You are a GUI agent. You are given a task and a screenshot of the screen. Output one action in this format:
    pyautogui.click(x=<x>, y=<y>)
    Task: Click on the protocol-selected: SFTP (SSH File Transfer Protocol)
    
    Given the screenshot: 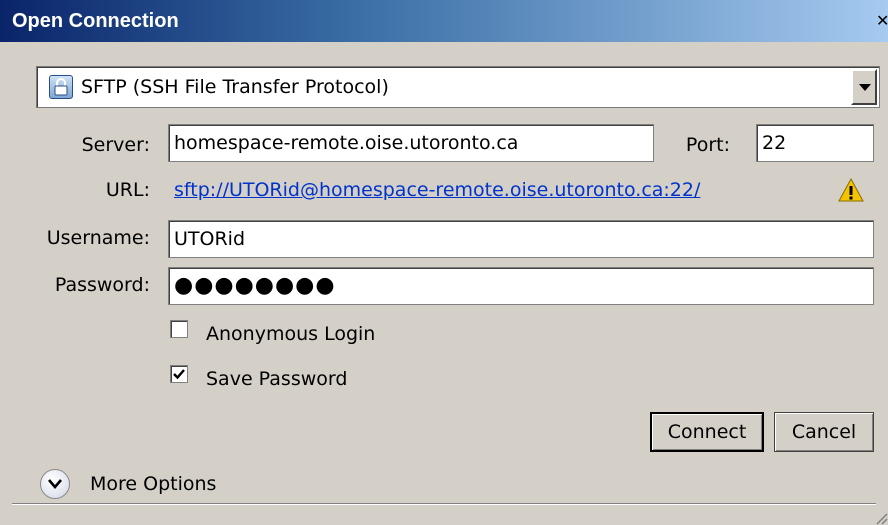 What is the action you would take?
    pyautogui.click(x=235, y=87)
    